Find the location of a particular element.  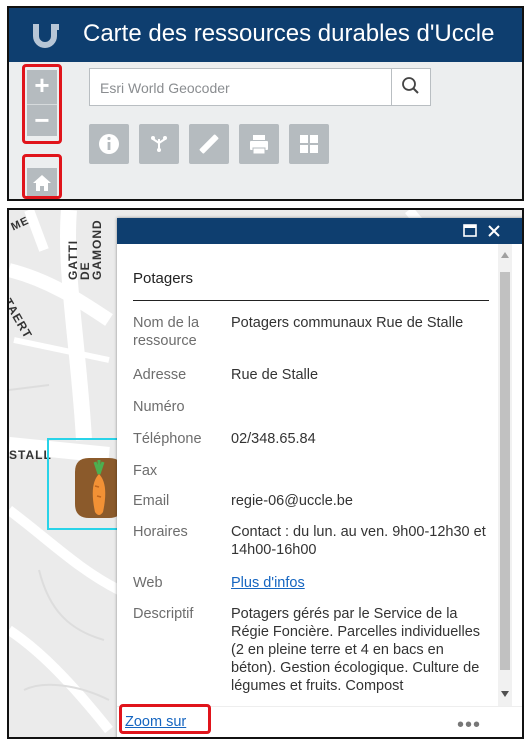

basemap-button is located at coordinates (309, 144).